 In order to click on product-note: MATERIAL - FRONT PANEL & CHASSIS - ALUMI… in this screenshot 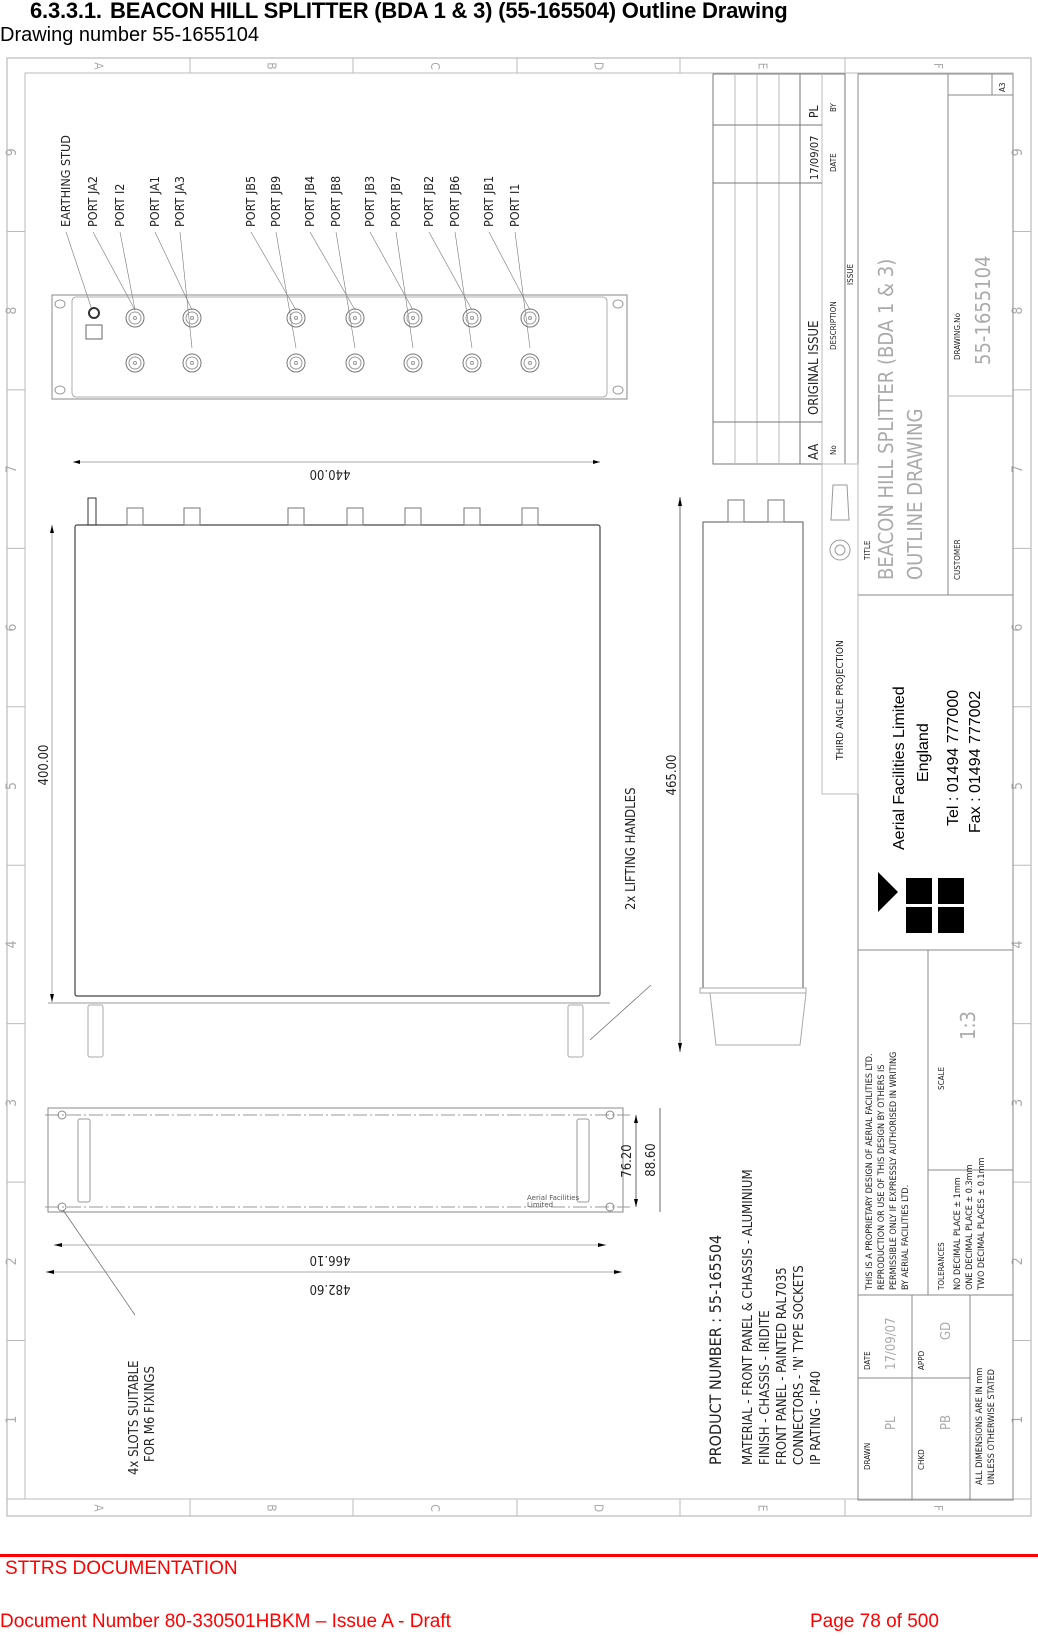, I will do `click(748, 1317)`.